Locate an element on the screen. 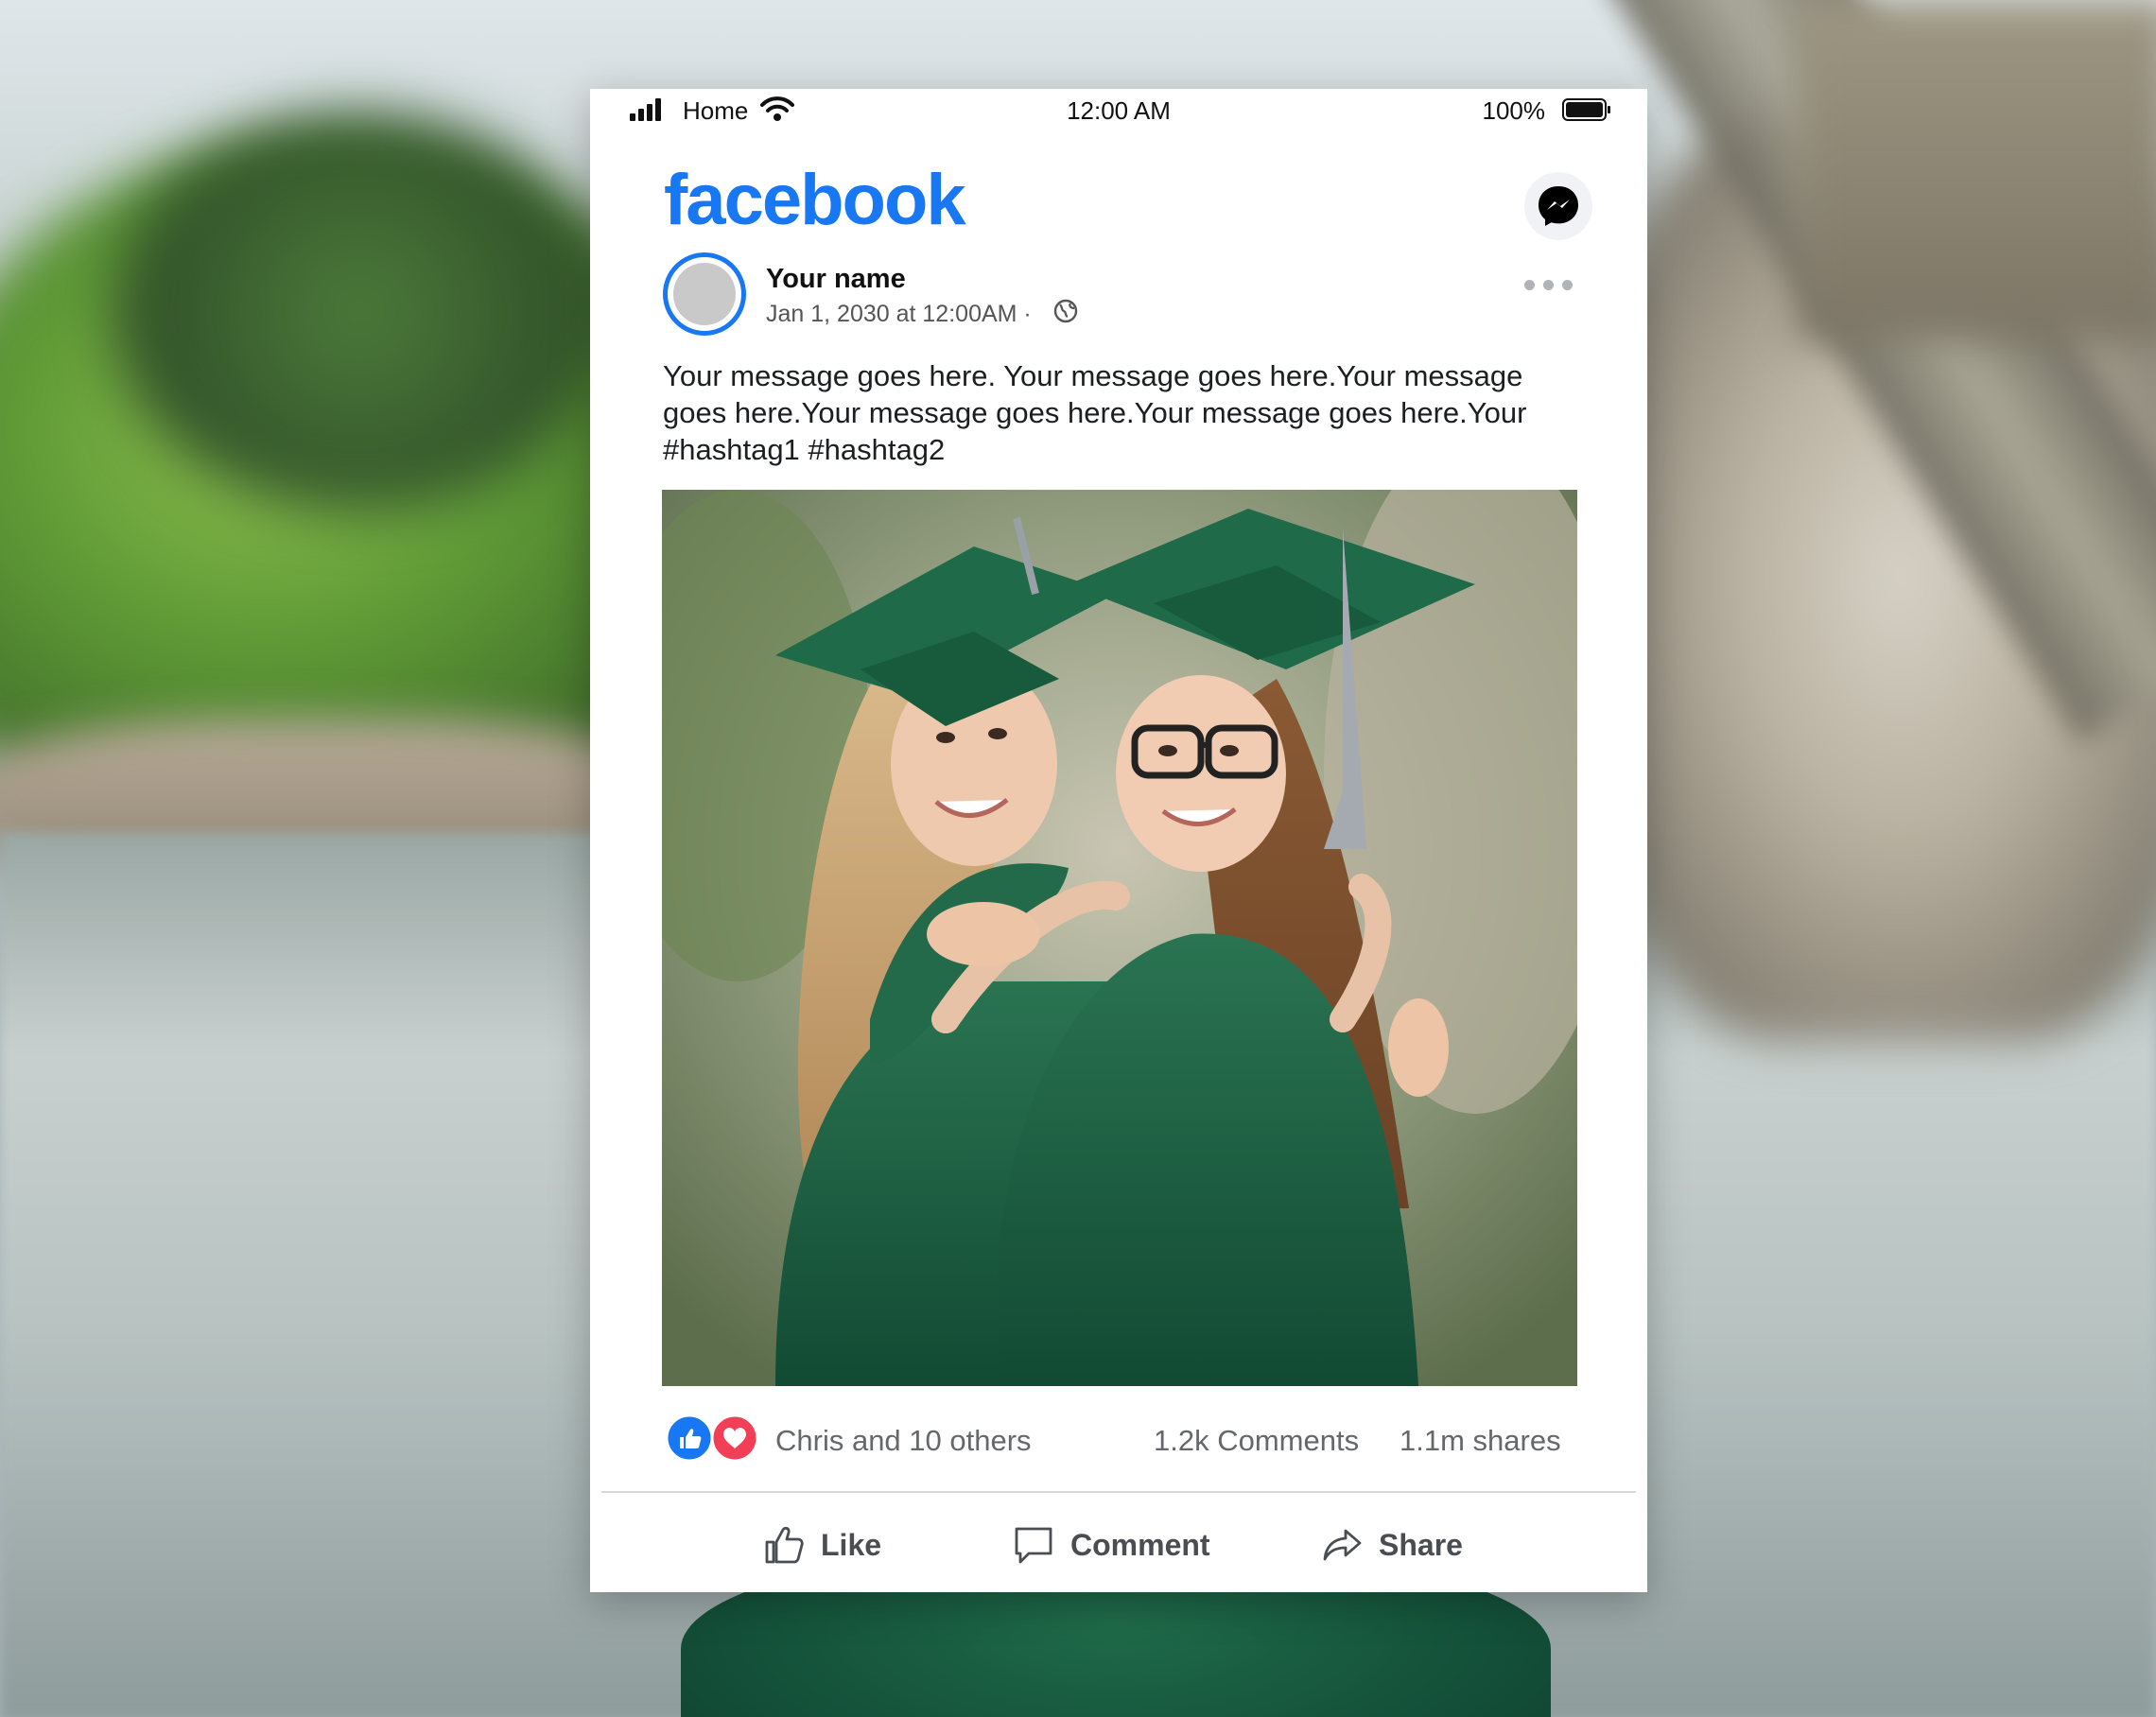 The width and height of the screenshot is (2156, 1717). facebook-logo: facebook is located at coordinates (815, 200).